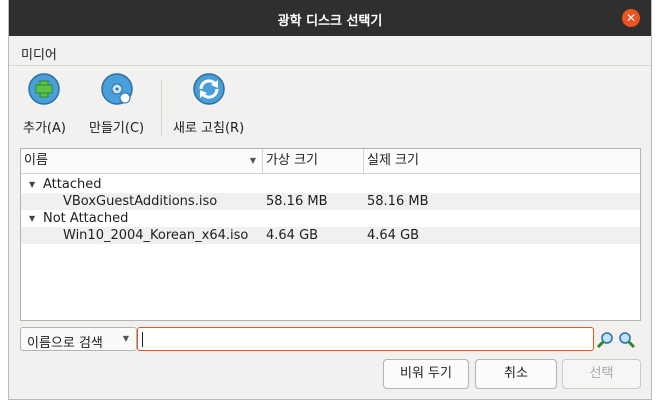  Describe the element at coordinates (393, 235) in the screenshot. I see `media-actual-size: 4.64 GB` at that location.